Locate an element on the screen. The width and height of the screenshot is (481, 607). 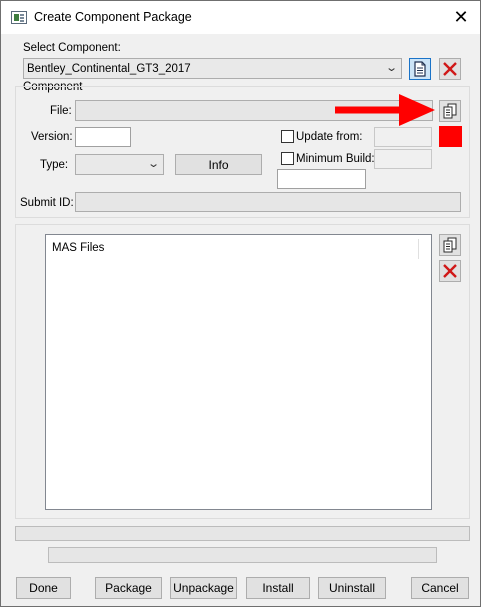
update-from-label: Update from: is located at coordinates (329, 137).